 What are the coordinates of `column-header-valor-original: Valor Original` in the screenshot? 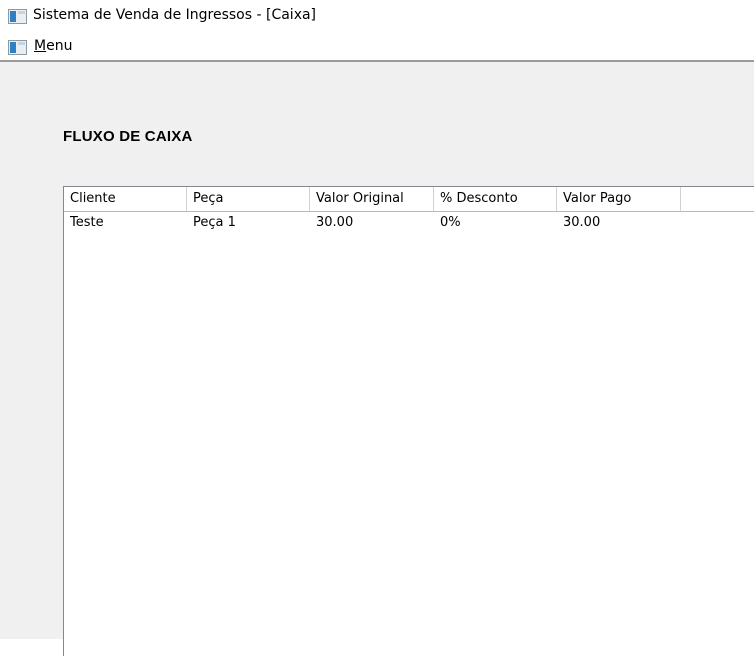 It's located at (372, 199).